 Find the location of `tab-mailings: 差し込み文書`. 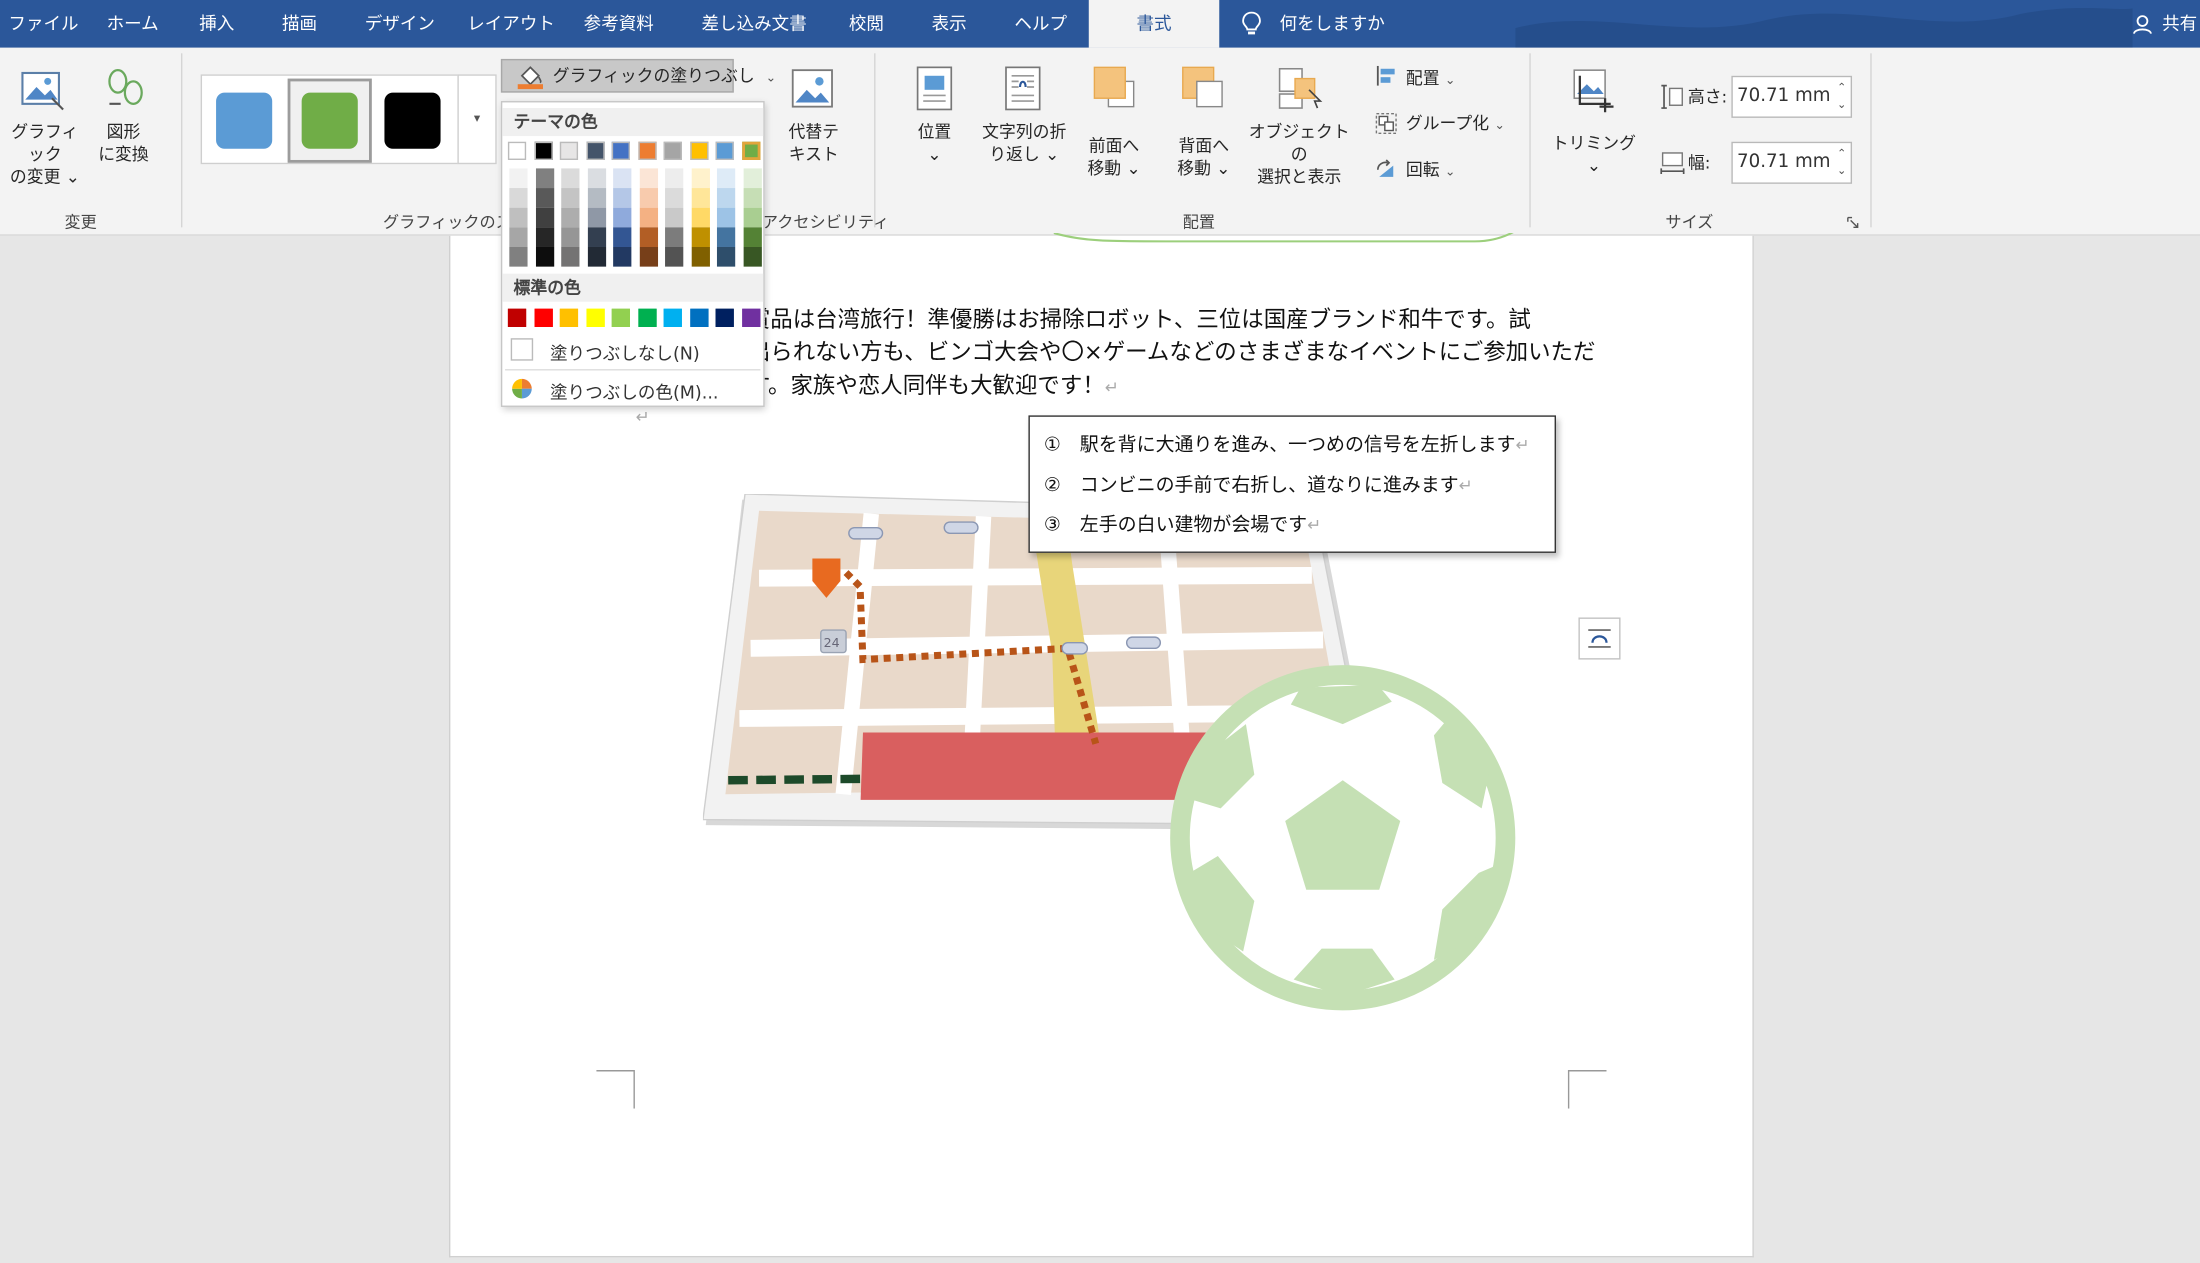

tab-mailings: 差し込み文書 is located at coordinates (754, 24).